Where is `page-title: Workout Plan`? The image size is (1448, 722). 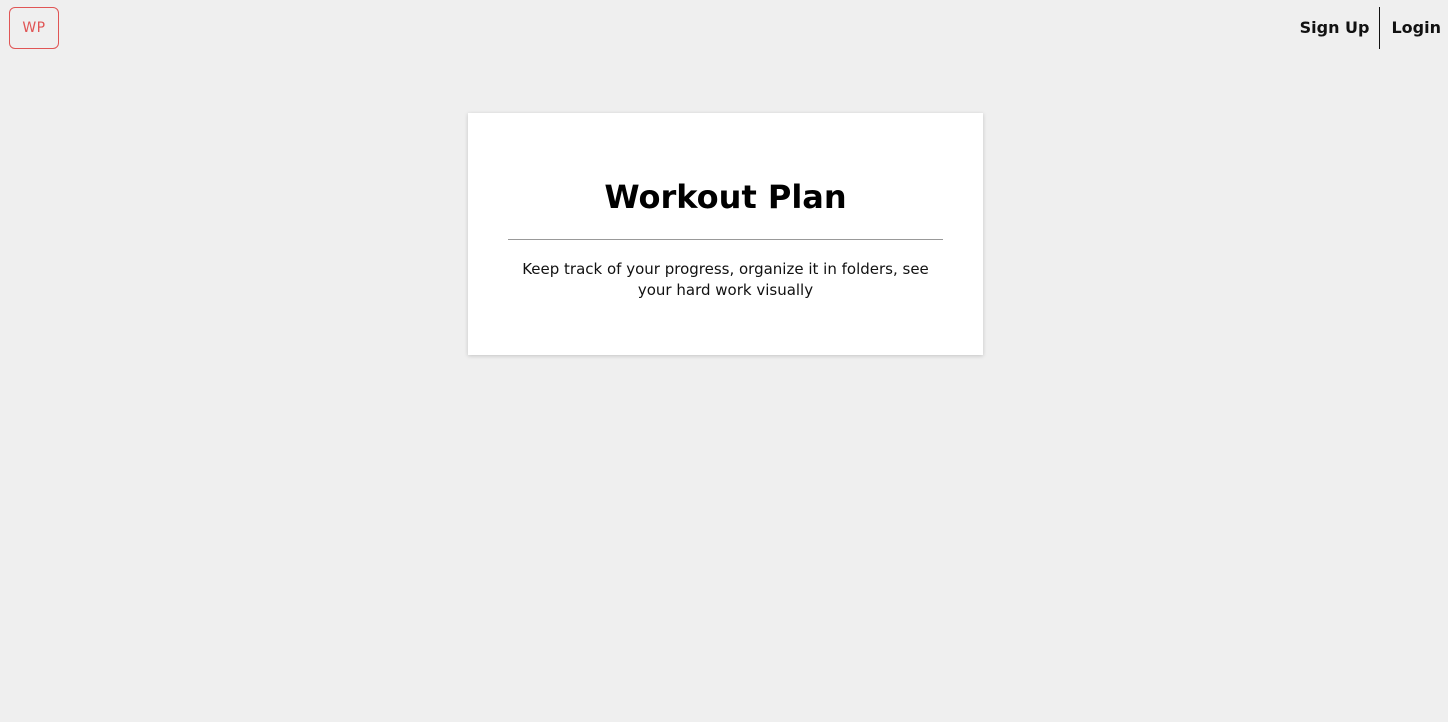
page-title: Workout Plan is located at coordinates (725, 197).